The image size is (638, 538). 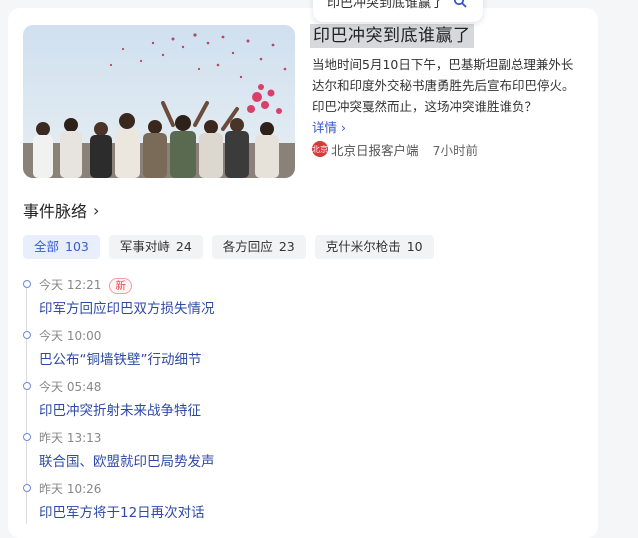 I want to click on tab-label: 军事对峙, so click(x=144, y=246).